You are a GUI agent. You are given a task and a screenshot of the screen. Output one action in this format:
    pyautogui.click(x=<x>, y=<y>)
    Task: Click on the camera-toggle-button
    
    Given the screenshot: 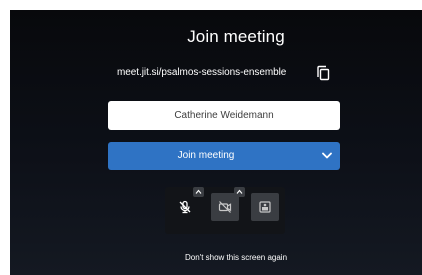 What is the action you would take?
    pyautogui.click(x=225, y=207)
    